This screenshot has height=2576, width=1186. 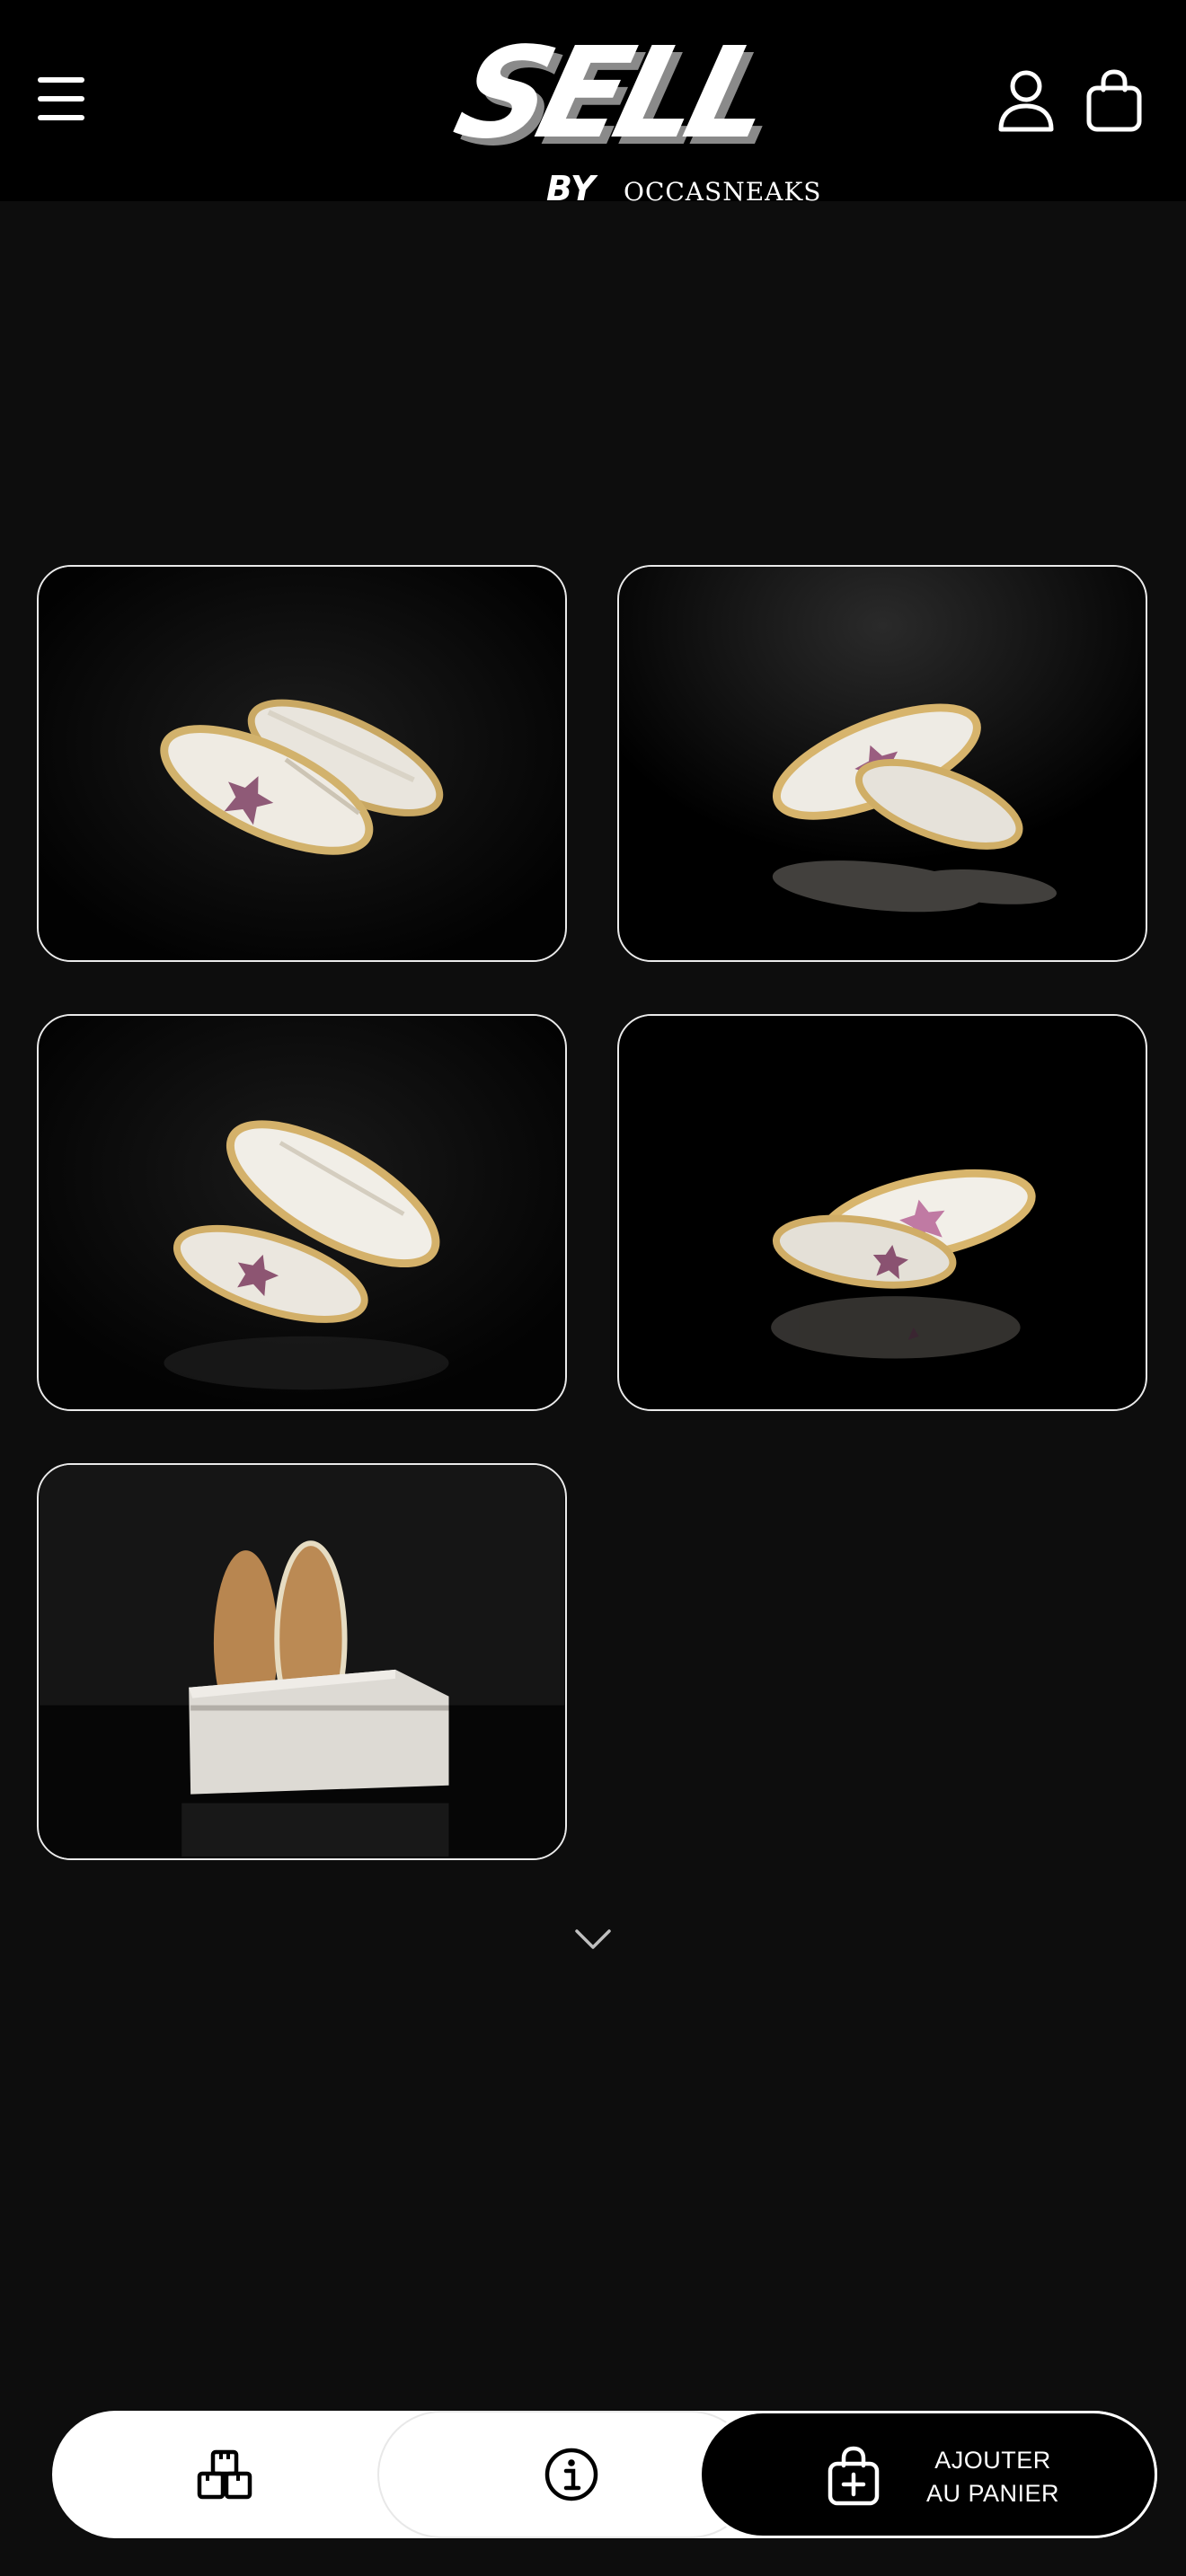 What do you see at coordinates (992, 2460) in the screenshot?
I see `add-to-cart-line1: AJOUTER` at bounding box center [992, 2460].